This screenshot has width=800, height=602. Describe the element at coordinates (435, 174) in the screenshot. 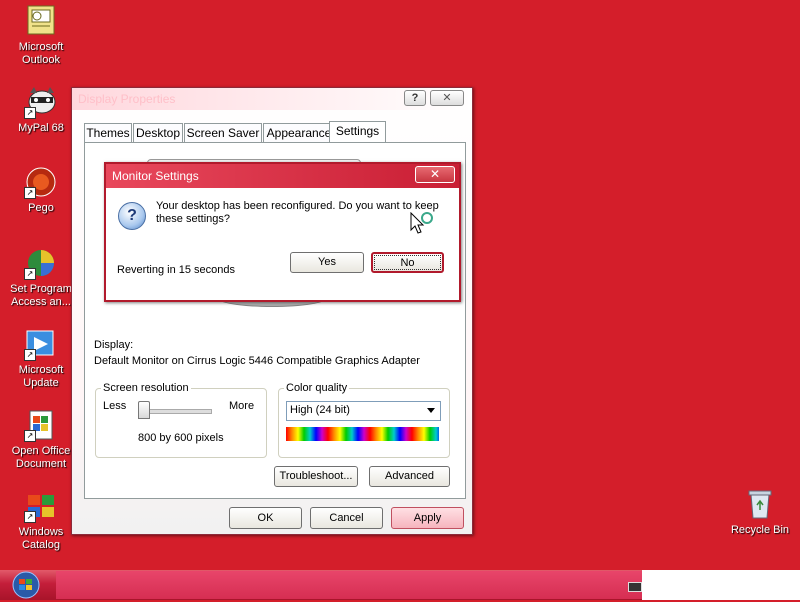

I see `close-icon: ✕` at that location.